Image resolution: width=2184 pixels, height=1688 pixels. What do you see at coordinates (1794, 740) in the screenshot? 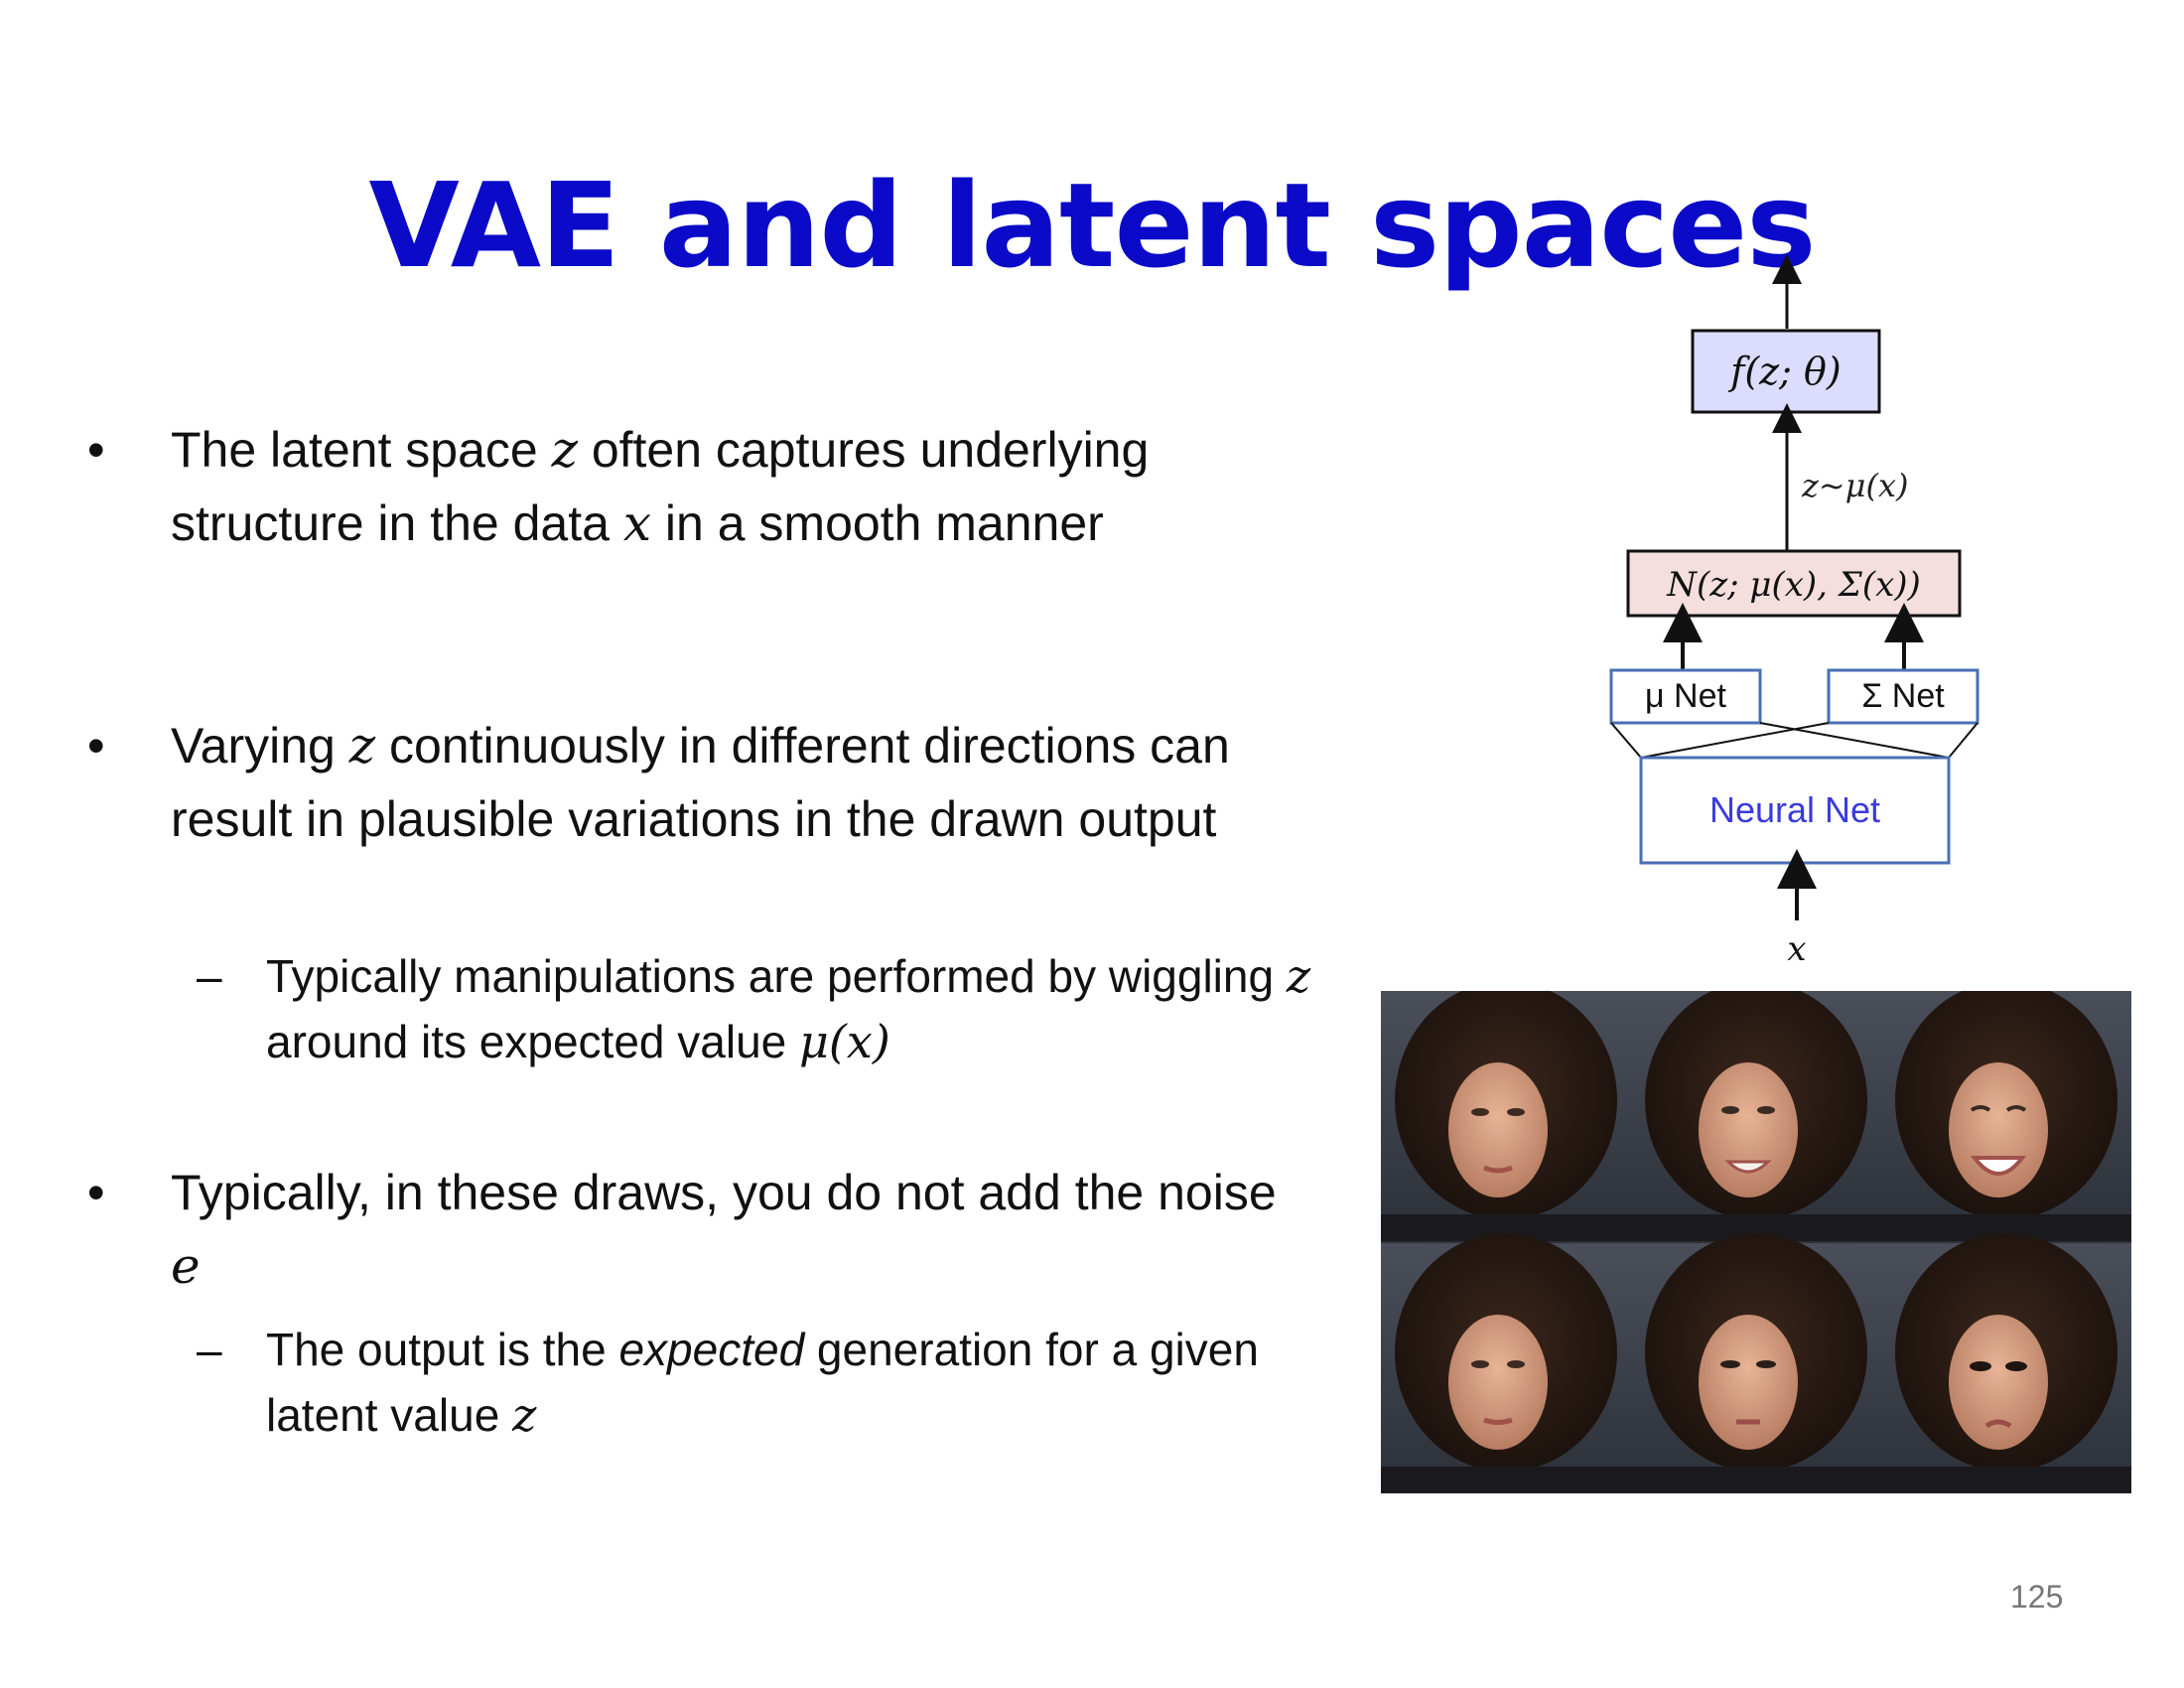
I see `net-connectors` at bounding box center [1794, 740].